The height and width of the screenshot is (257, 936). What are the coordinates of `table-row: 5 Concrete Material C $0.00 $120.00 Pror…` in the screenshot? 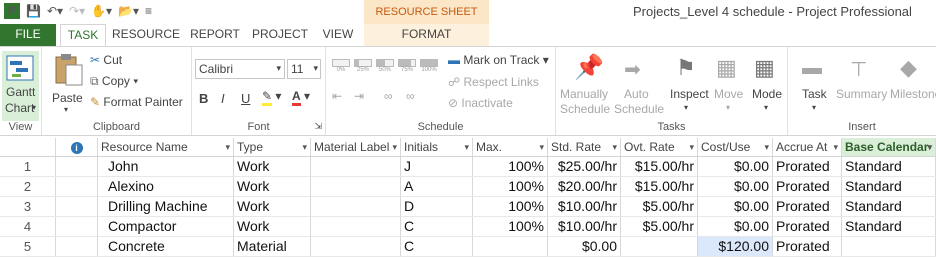 It's located at (468, 247).